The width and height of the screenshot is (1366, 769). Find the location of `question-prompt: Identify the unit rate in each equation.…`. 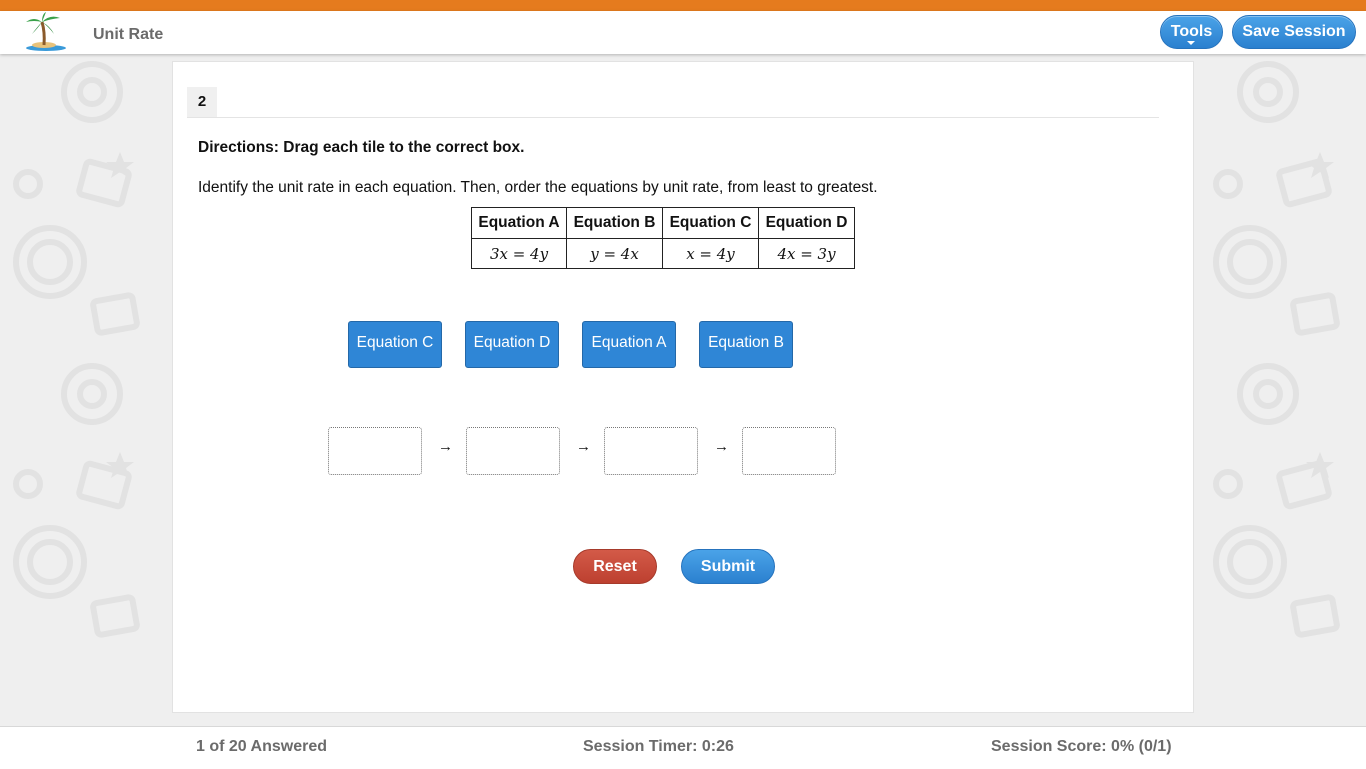

question-prompt: Identify the unit rate in each equation.… is located at coordinates (538, 187).